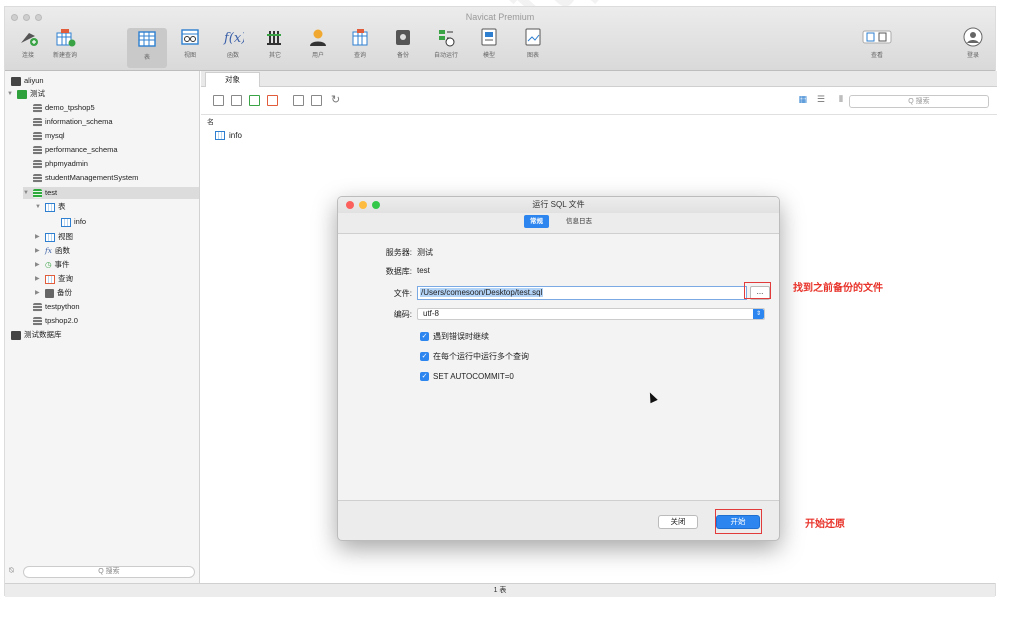  What do you see at coordinates (73, 122) in the screenshot?
I see `tree-database: information_schema` at bounding box center [73, 122].